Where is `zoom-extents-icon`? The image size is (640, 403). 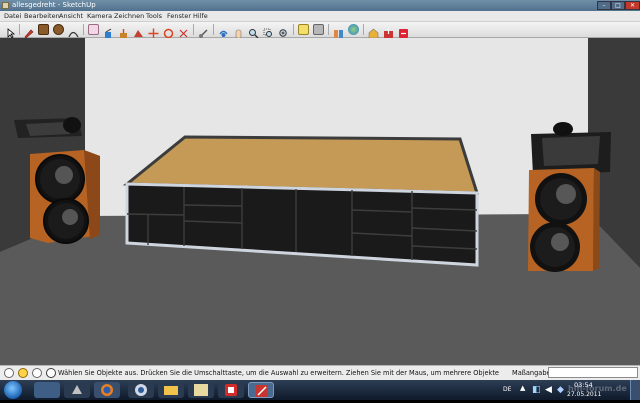 zoom-extents-icon is located at coordinates (283, 30).